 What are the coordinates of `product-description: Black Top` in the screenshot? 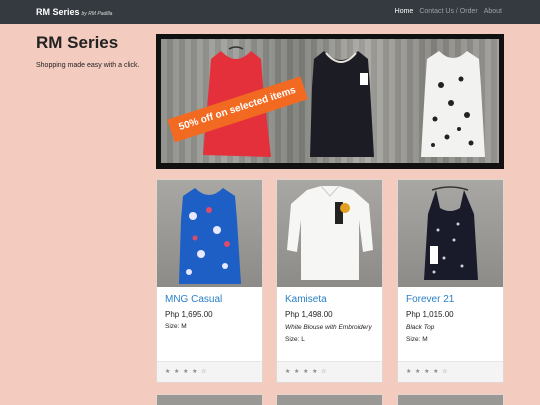 It's located at (420, 327).